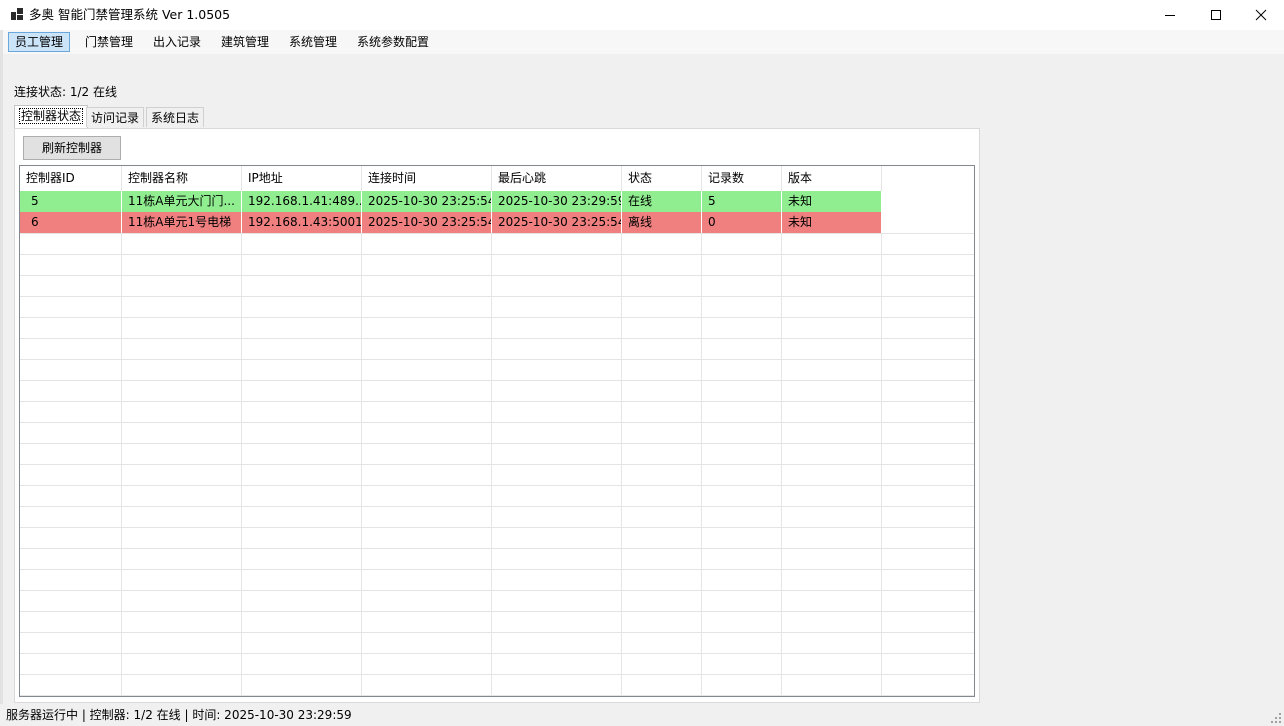  I want to click on minimize-icon, so click(1170, 15).